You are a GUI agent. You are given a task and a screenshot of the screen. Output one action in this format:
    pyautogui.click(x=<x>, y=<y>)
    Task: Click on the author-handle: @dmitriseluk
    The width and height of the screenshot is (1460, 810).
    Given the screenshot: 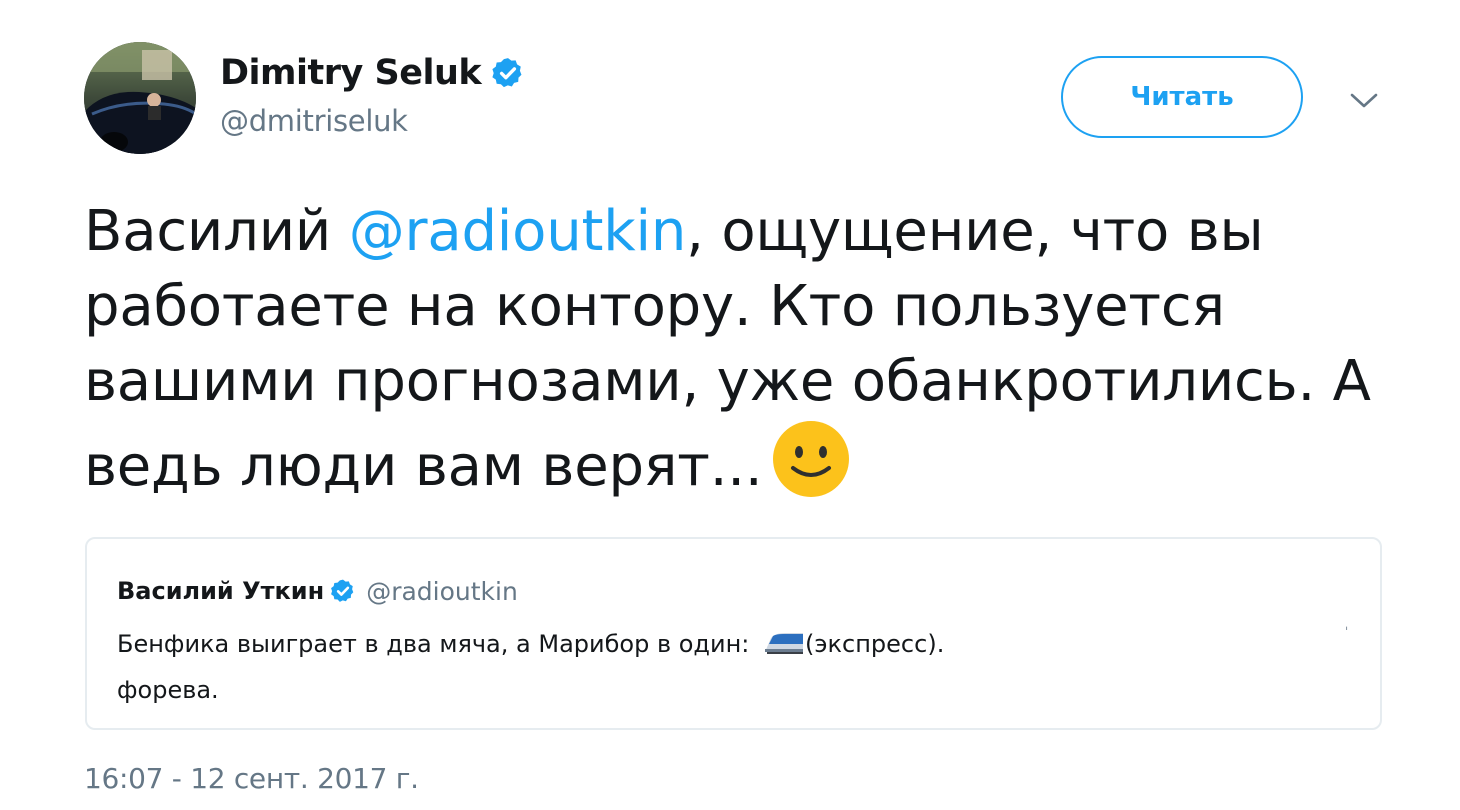 What is the action you would take?
    pyautogui.click(x=314, y=121)
    